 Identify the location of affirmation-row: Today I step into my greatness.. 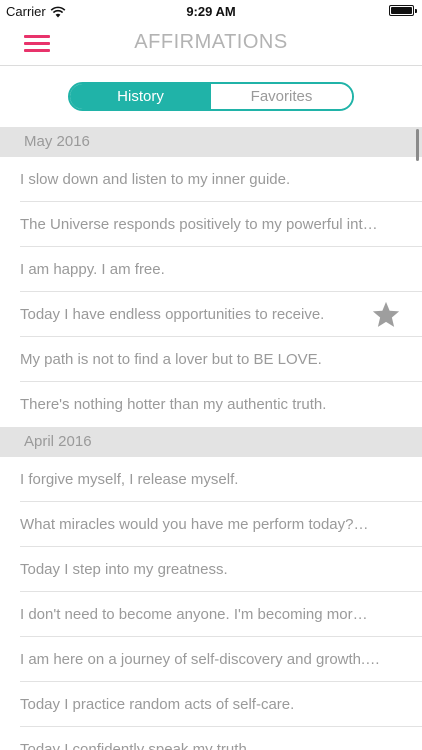
(221, 569).